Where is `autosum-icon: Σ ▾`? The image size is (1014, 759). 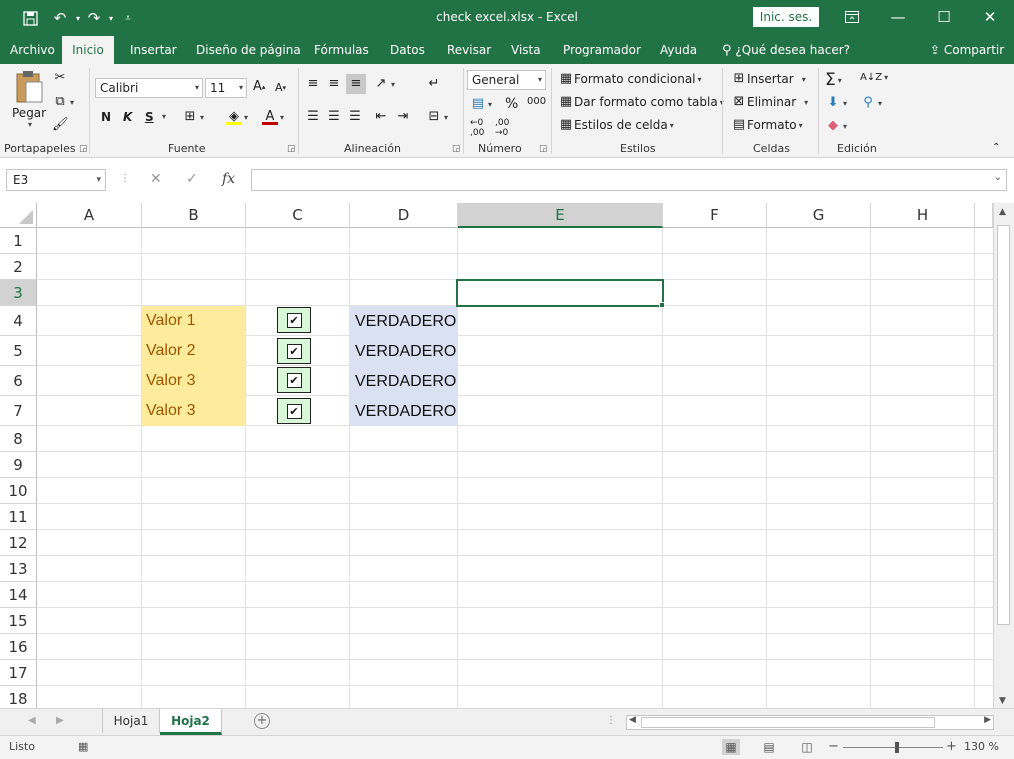 autosum-icon: Σ ▾ is located at coordinates (833, 80).